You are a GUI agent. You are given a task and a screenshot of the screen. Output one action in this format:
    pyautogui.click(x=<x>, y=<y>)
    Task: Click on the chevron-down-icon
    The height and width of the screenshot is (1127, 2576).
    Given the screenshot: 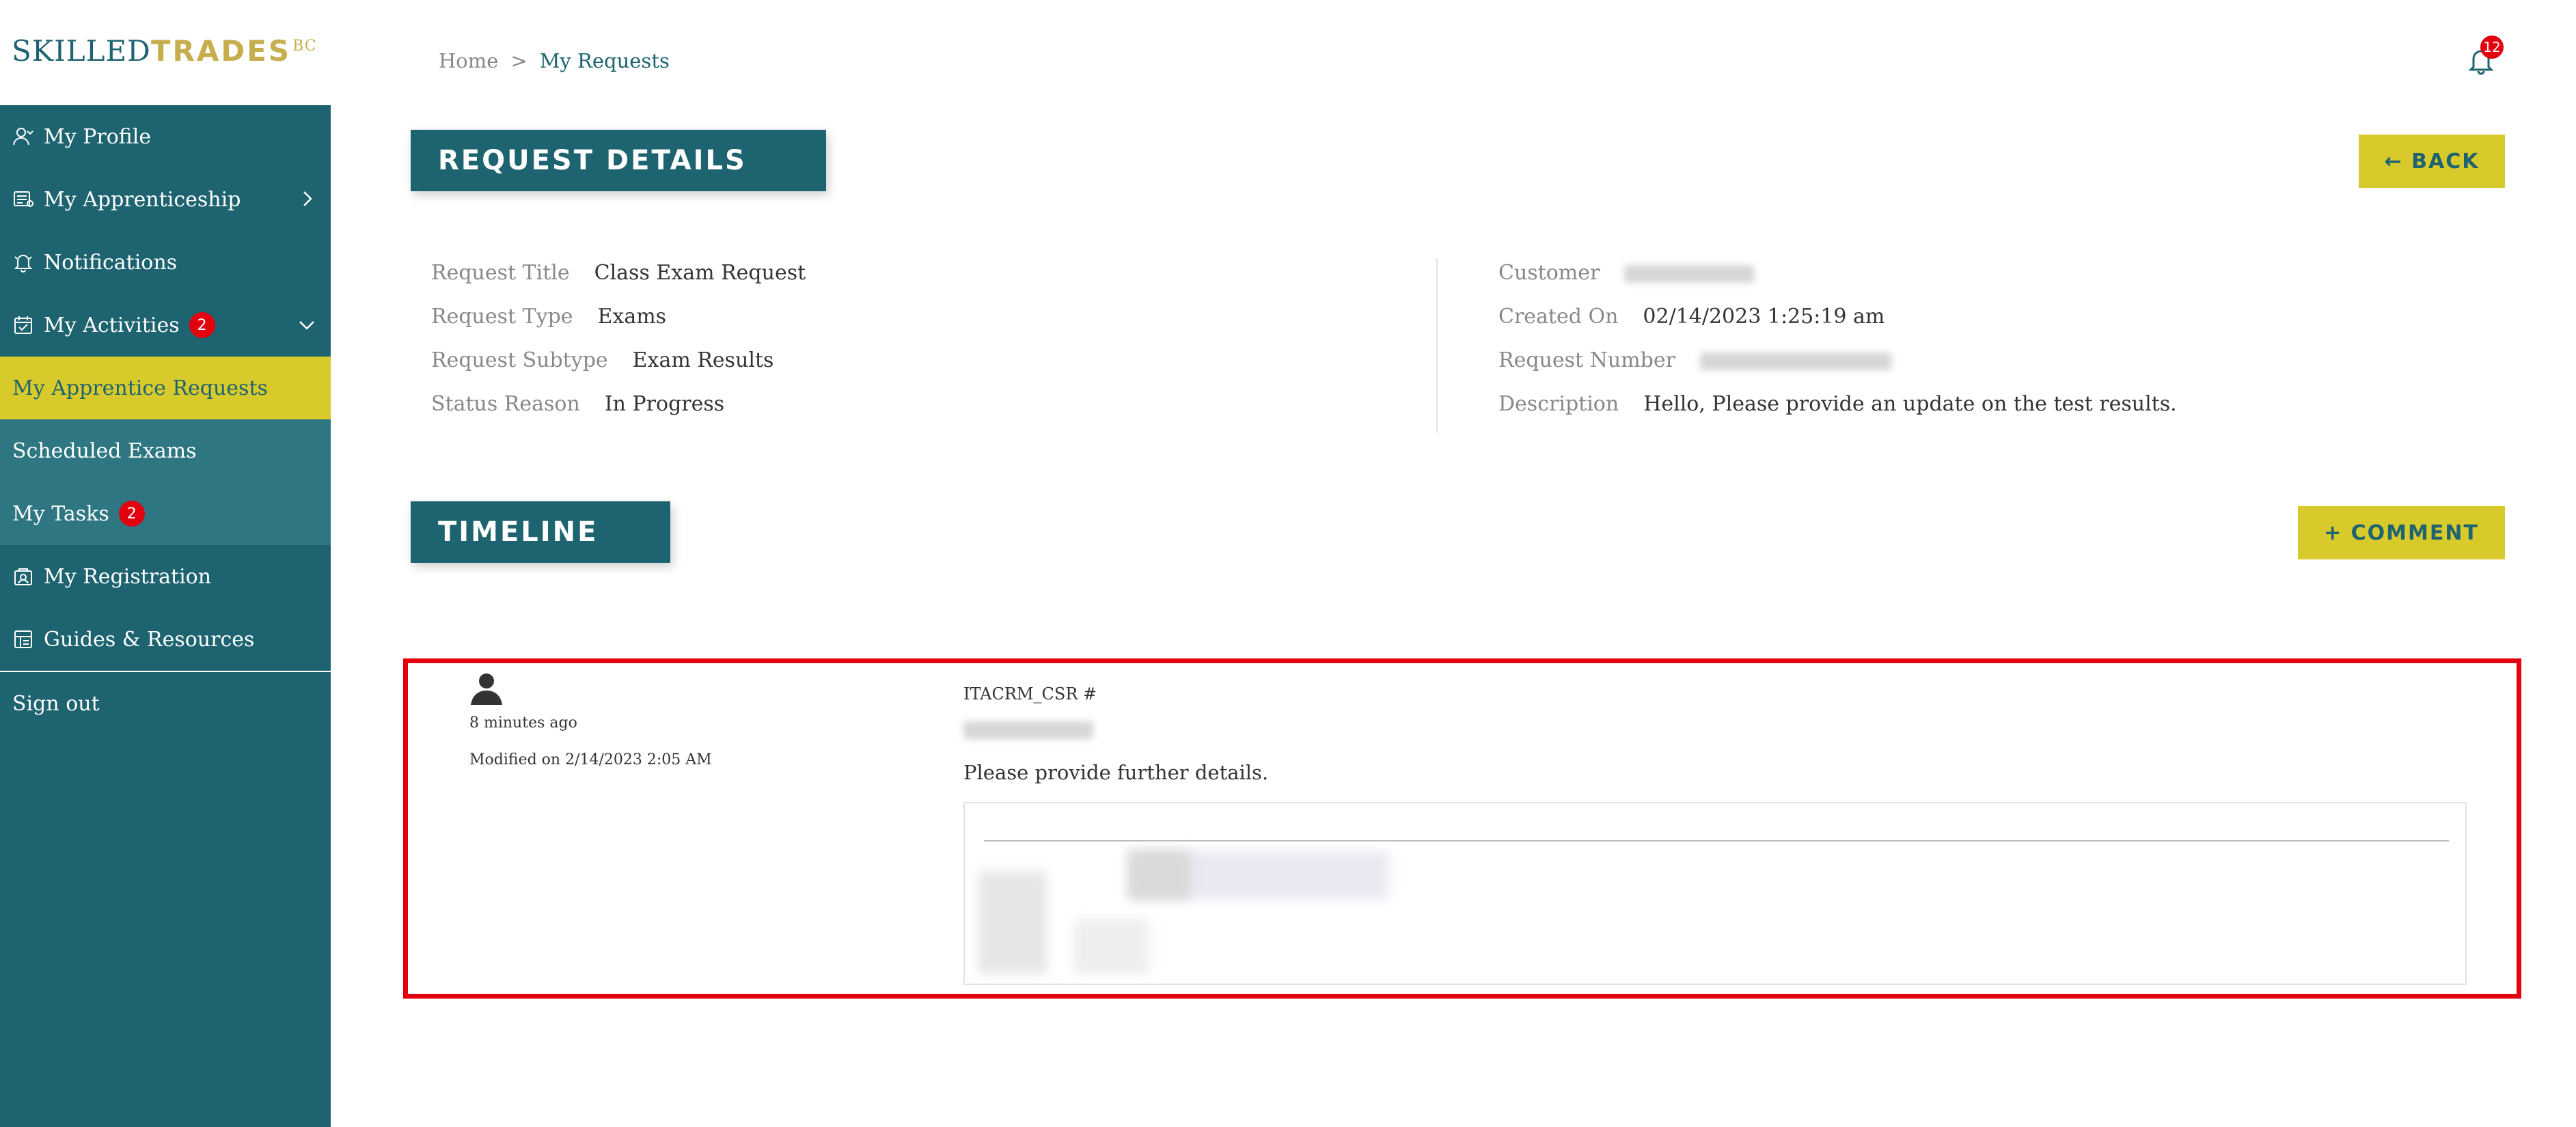 What is the action you would take?
    pyautogui.click(x=306, y=325)
    